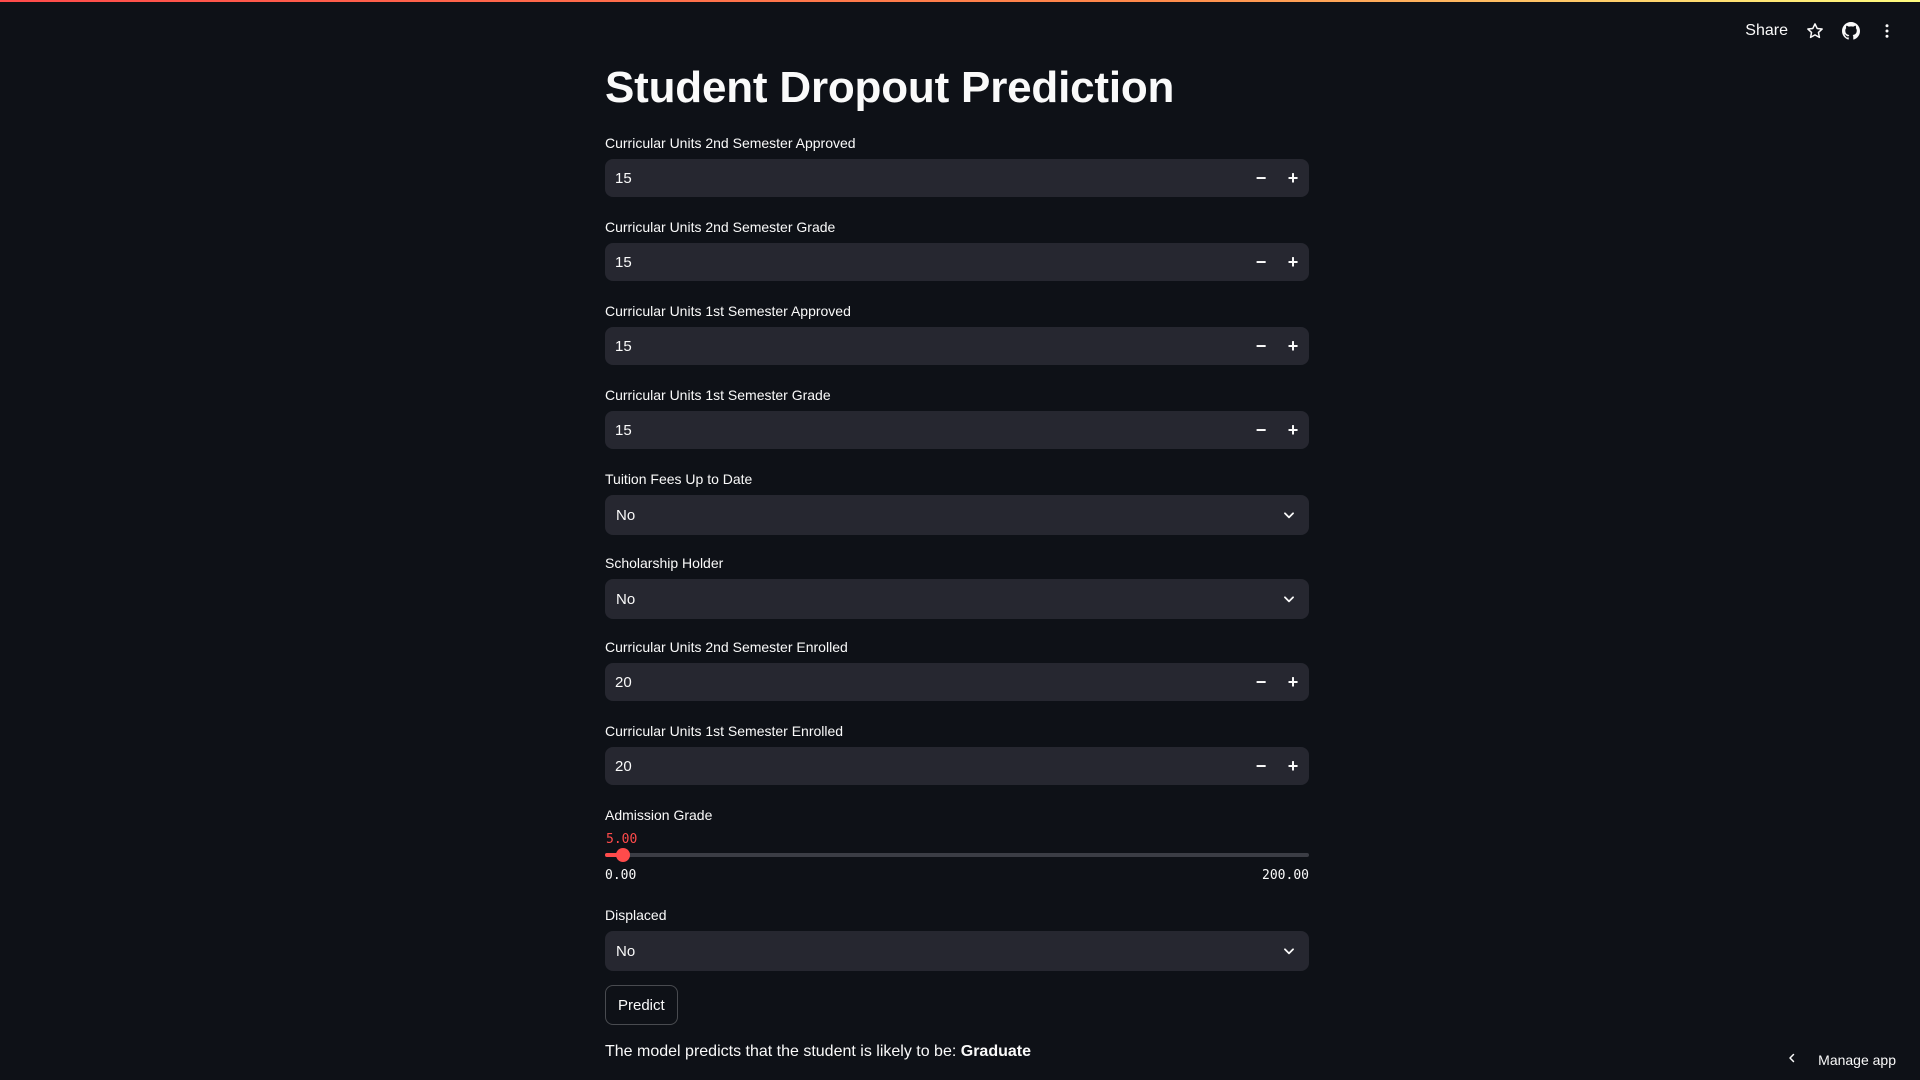 The height and width of the screenshot is (1080, 1920). What do you see at coordinates (641, 1005) in the screenshot?
I see `predict-button: Predict` at bounding box center [641, 1005].